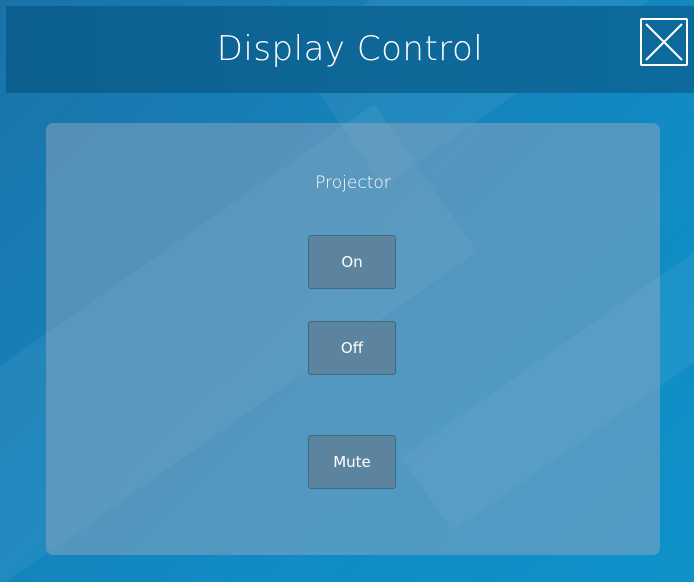 This screenshot has height=582, width=694. What do you see at coordinates (352, 262) in the screenshot?
I see `projector-on-button: On` at bounding box center [352, 262].